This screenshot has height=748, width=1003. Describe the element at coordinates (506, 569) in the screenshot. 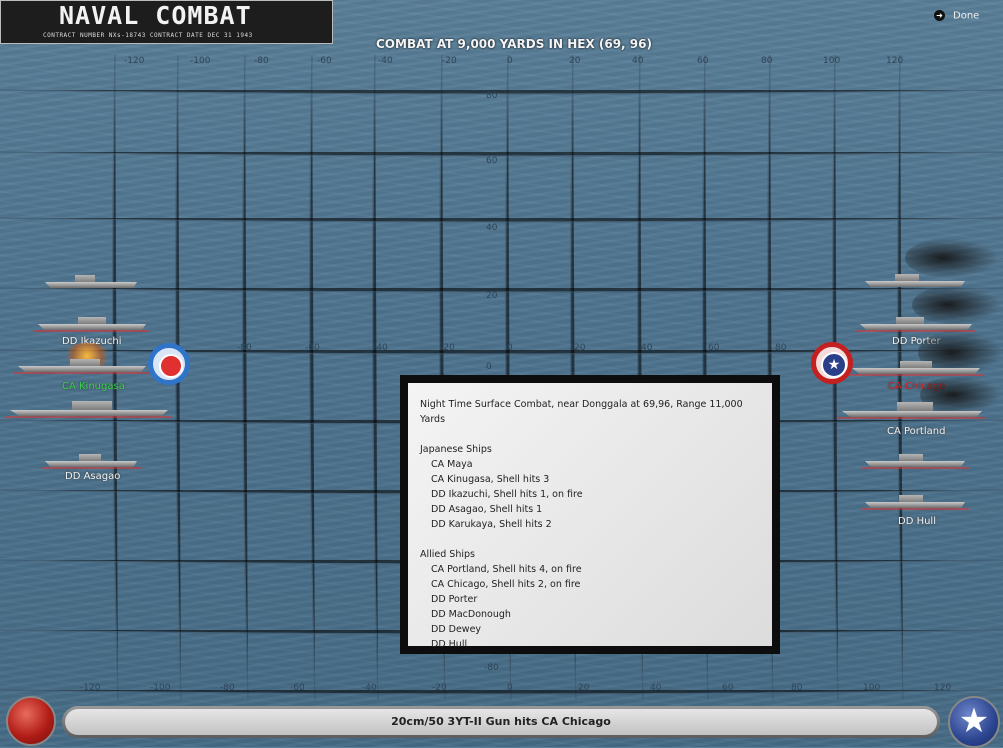

I see `list-item: CA Portland, Shell hits 4, on fire` at that location.